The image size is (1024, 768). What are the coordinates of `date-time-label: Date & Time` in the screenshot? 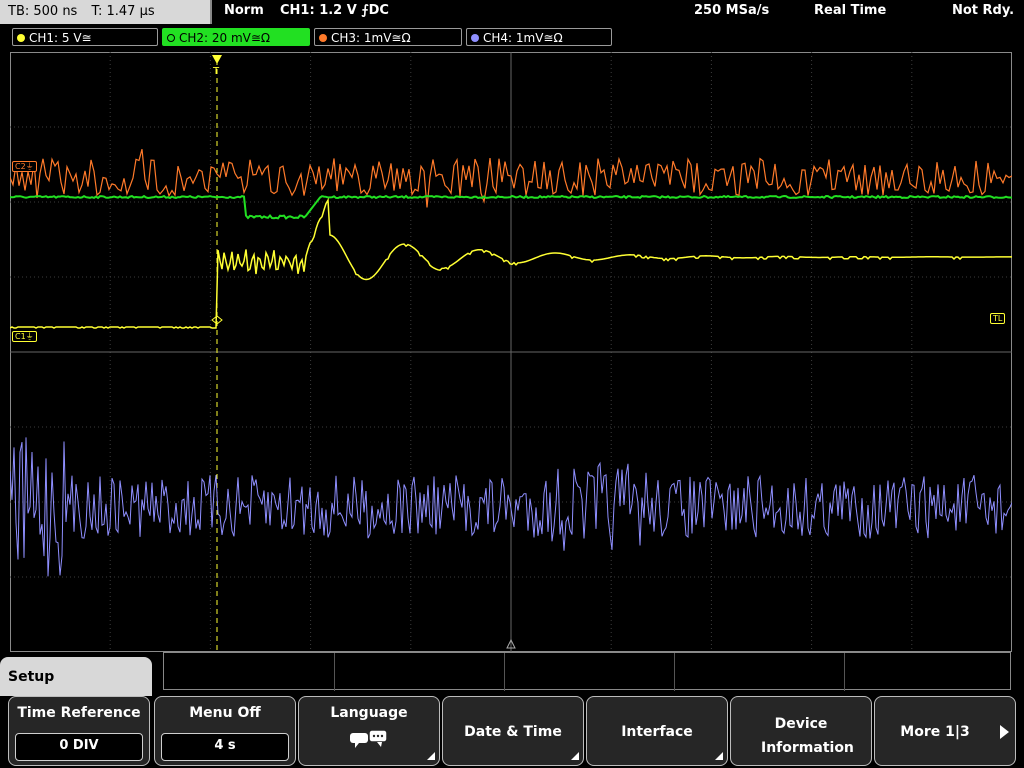 It's located at (513, 732).